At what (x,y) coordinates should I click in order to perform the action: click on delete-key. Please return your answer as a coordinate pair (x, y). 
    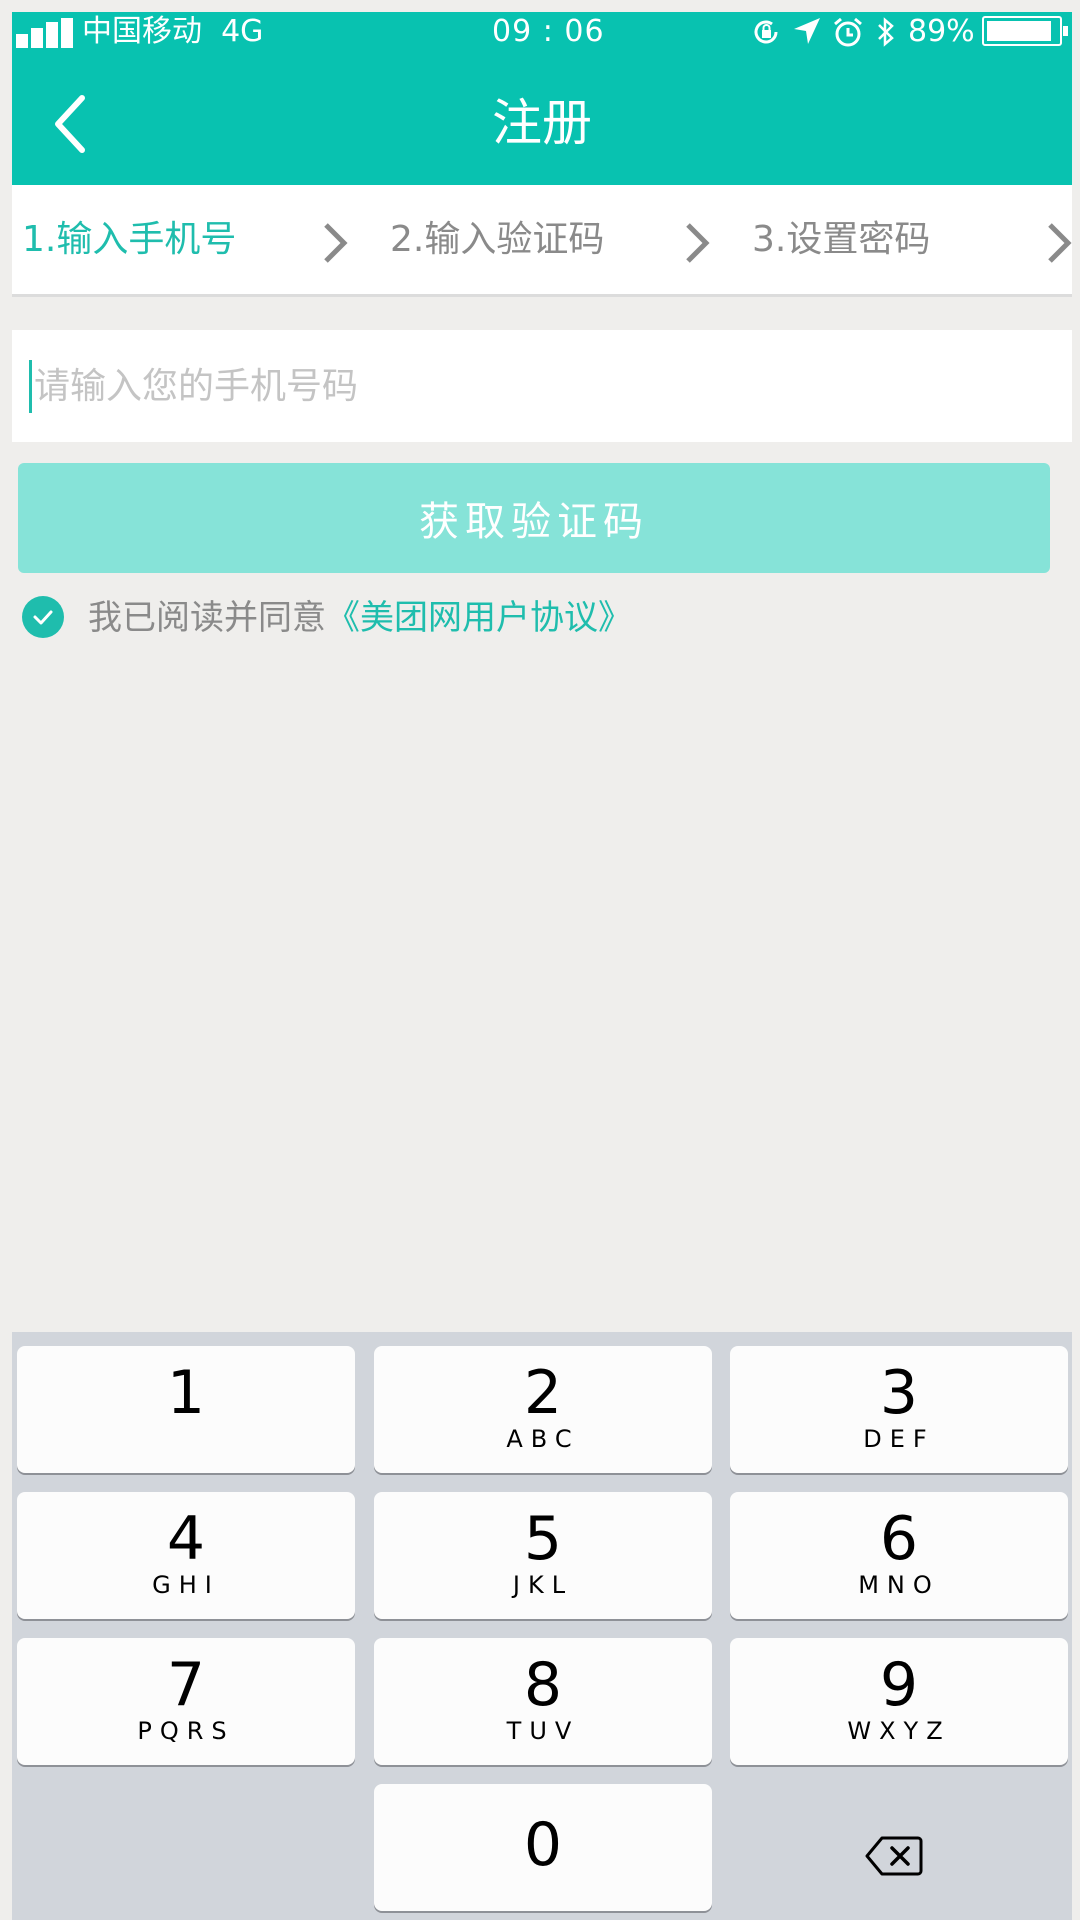
    Looking at the image, I should click on (893, 1855).